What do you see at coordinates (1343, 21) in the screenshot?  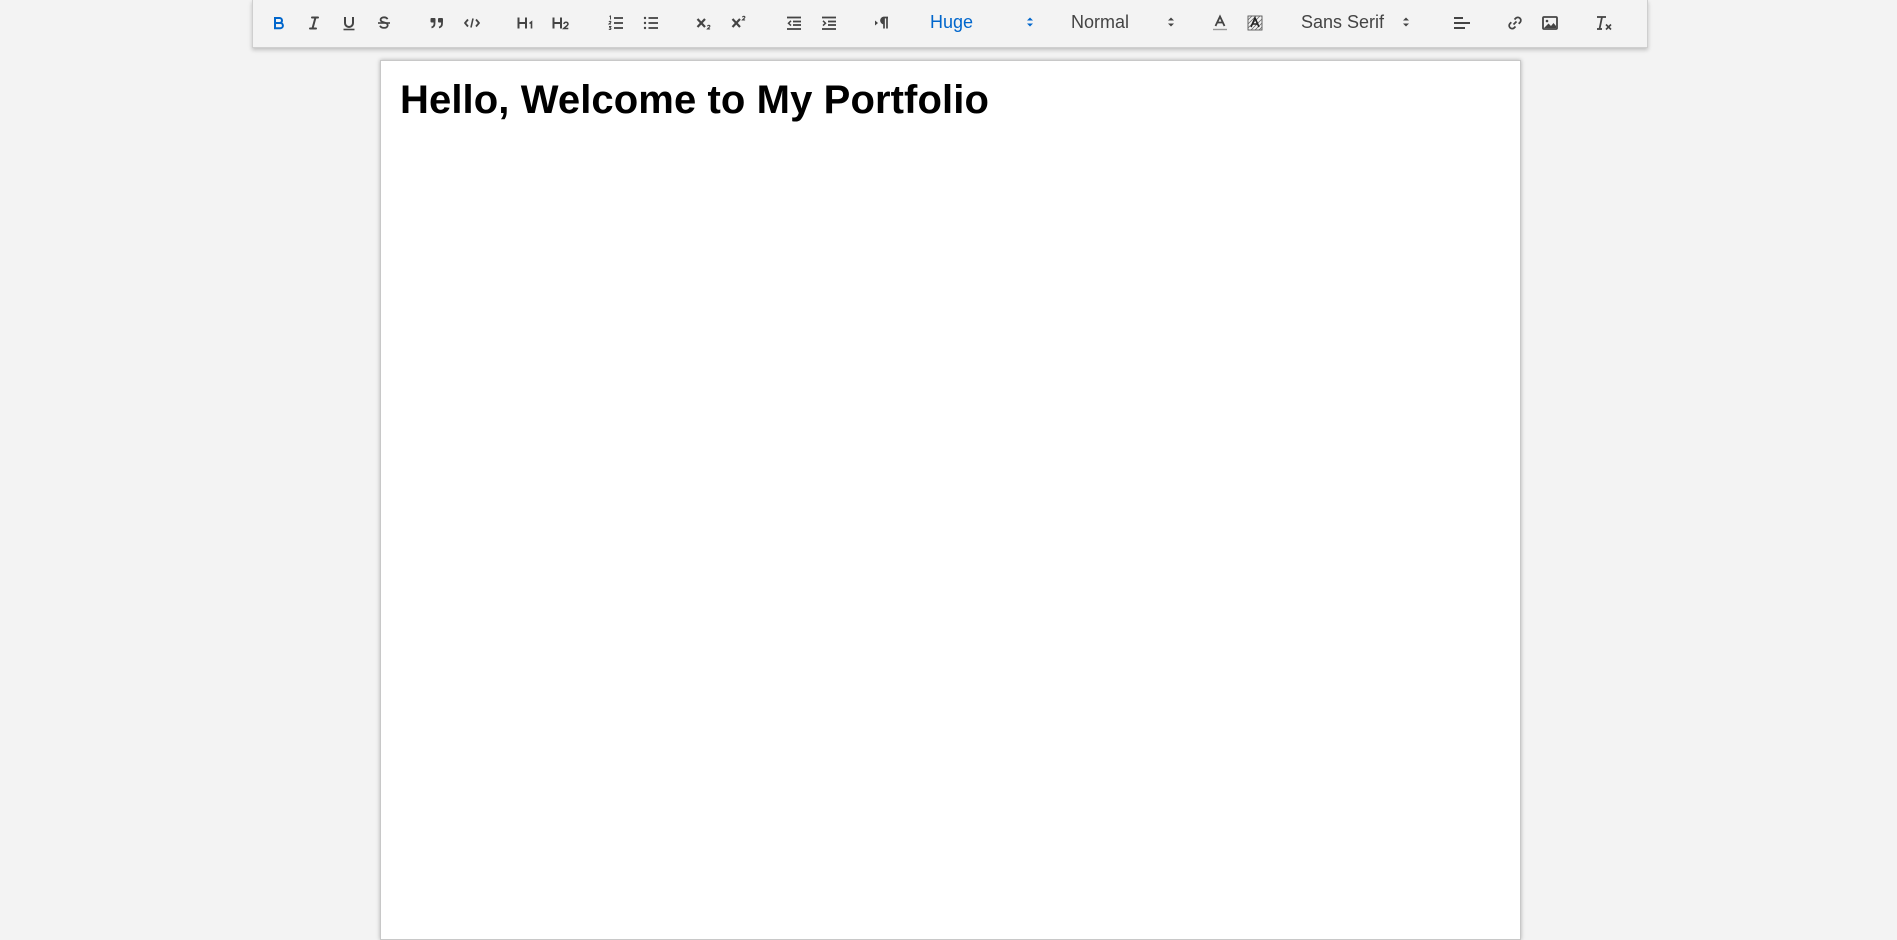 I see `font-picker-label: Sans Serif` at bounding box center [1343, 21].